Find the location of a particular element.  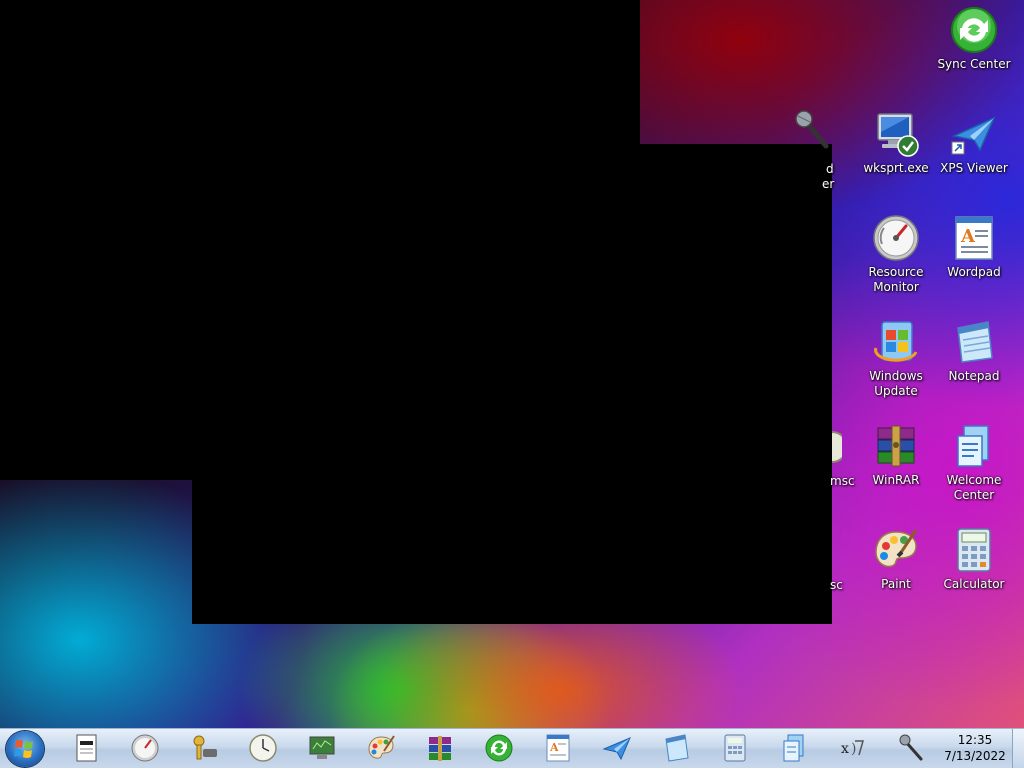

taskbar-item-notepad is located at coordinates (676, 748).